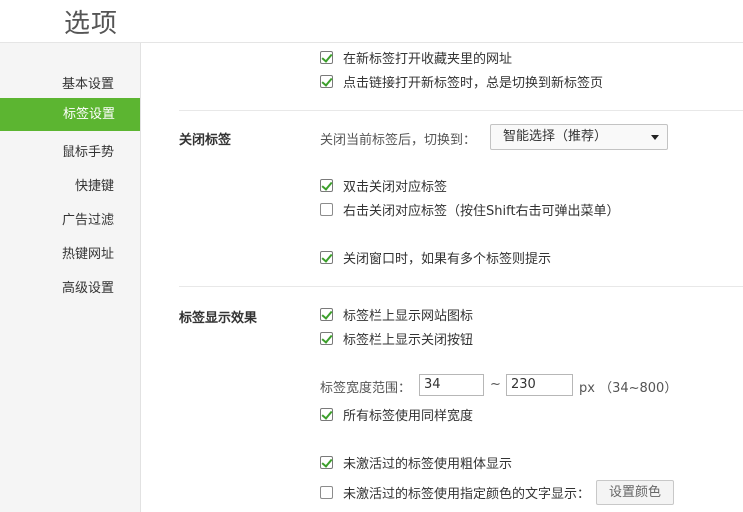 The image size is (743, 512). I want to click on open-favorites-new-tab-option: 在新标签打开收藏夹里的网址, so click(416, 57).